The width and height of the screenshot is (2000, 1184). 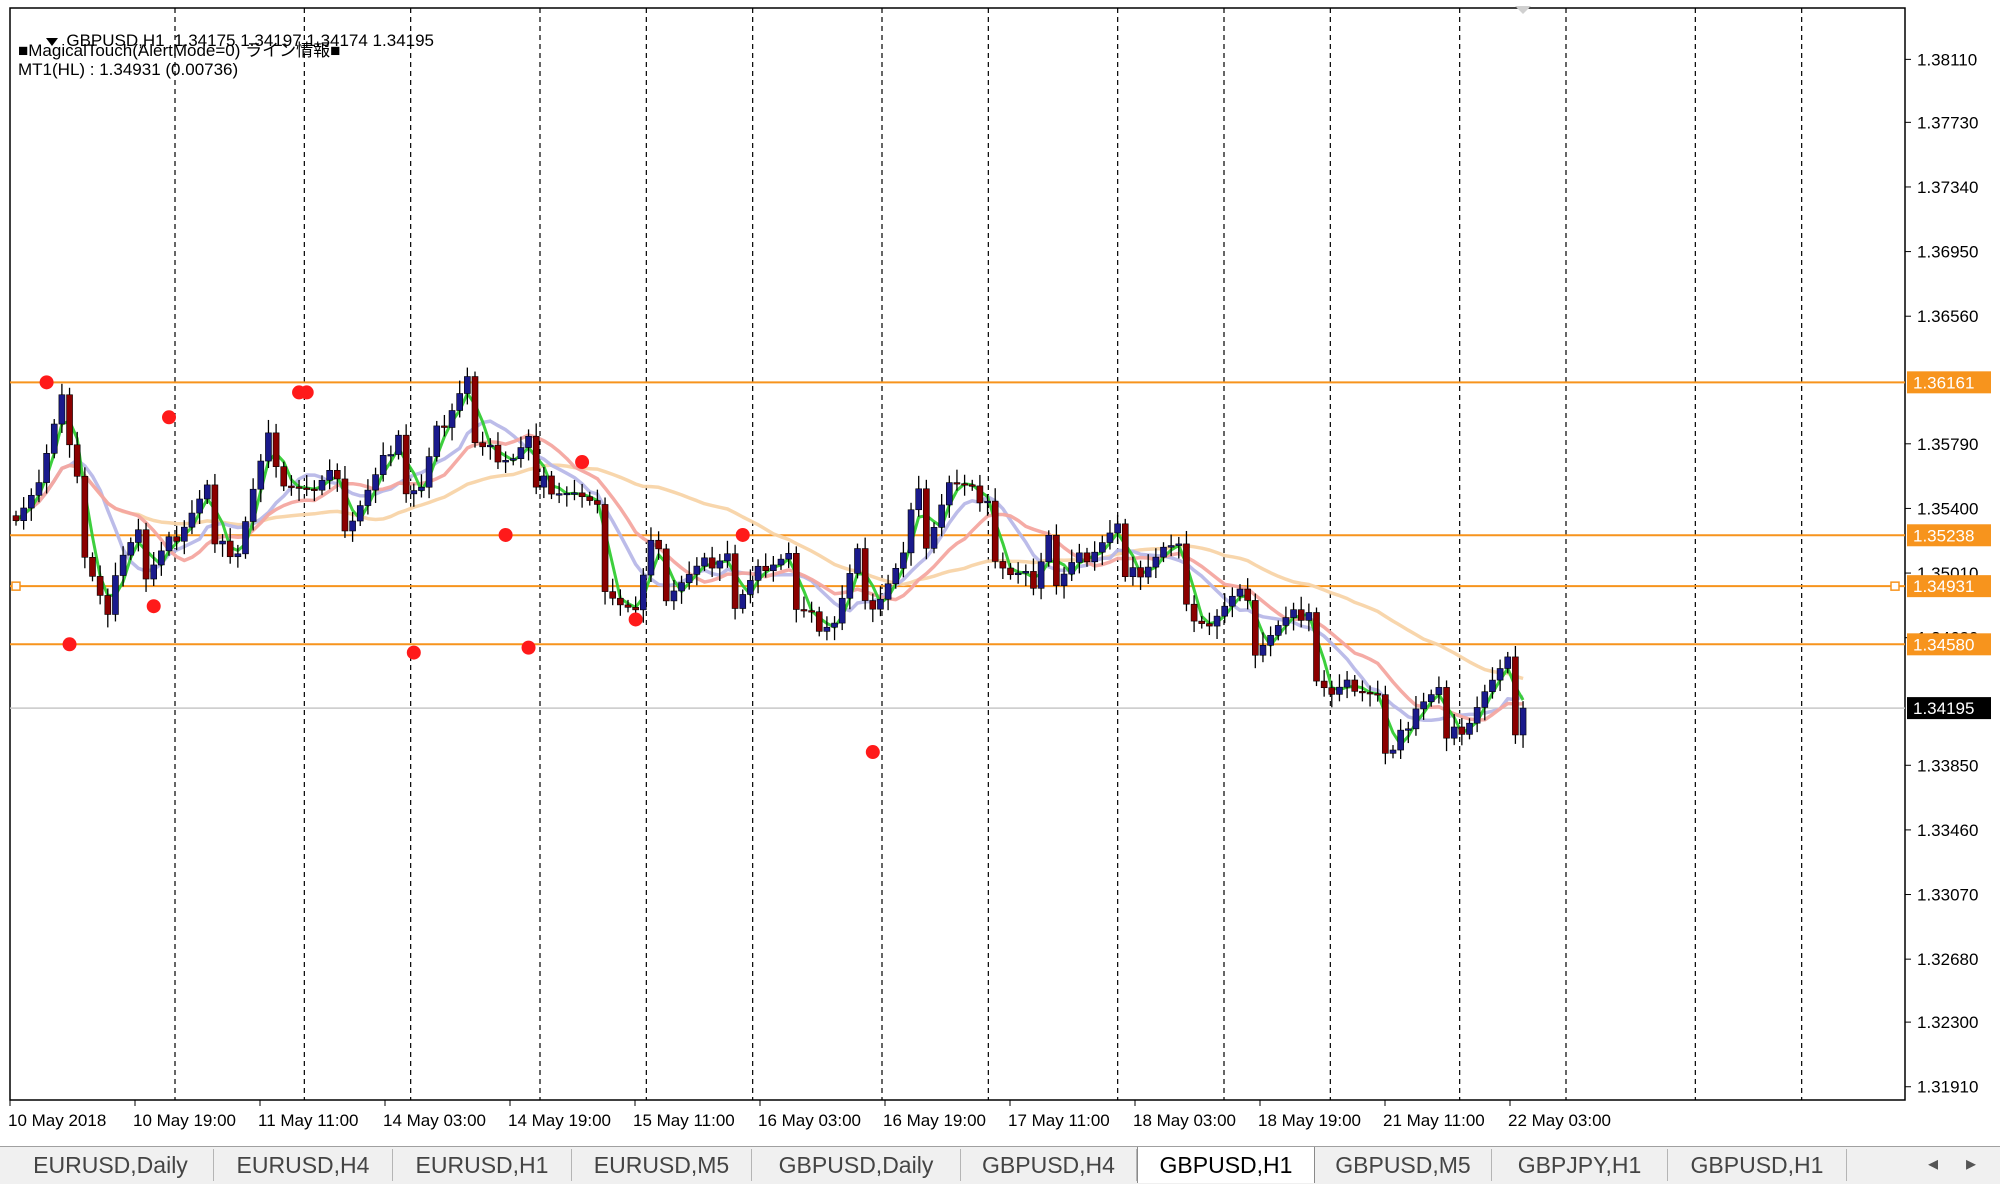 I want to click on x-tick-label: 10 May 19:00, so click(x=184, y=1120).